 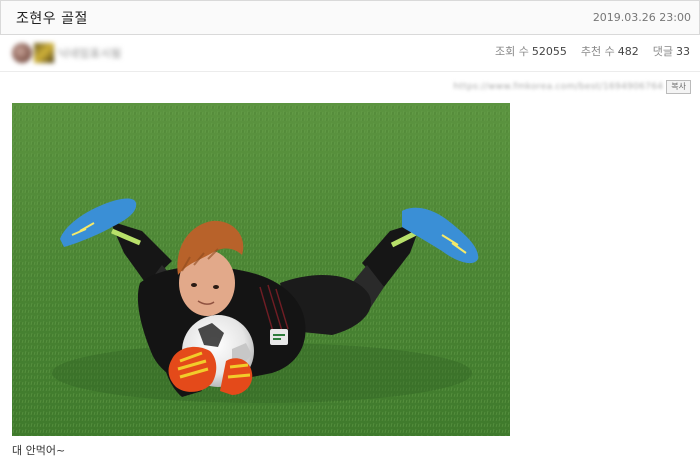 I want to click on post-date: 2019.03.26 23:00, so click(x=641, y=17).